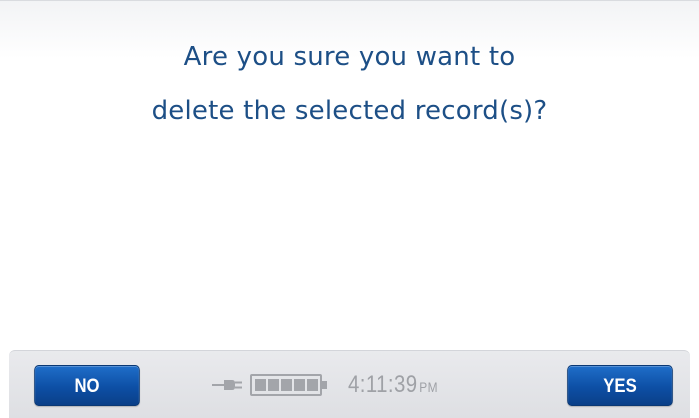 The image size is (699, 418). What do you see at coordinates (349, 57) in the screenshot?
I see `message-line-1: Are you sure you want to` at bounding box center [349, 57].